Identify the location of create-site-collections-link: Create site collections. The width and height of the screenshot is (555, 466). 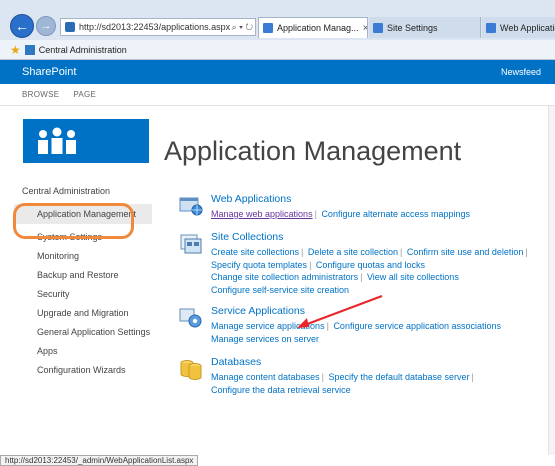
(255, 252).